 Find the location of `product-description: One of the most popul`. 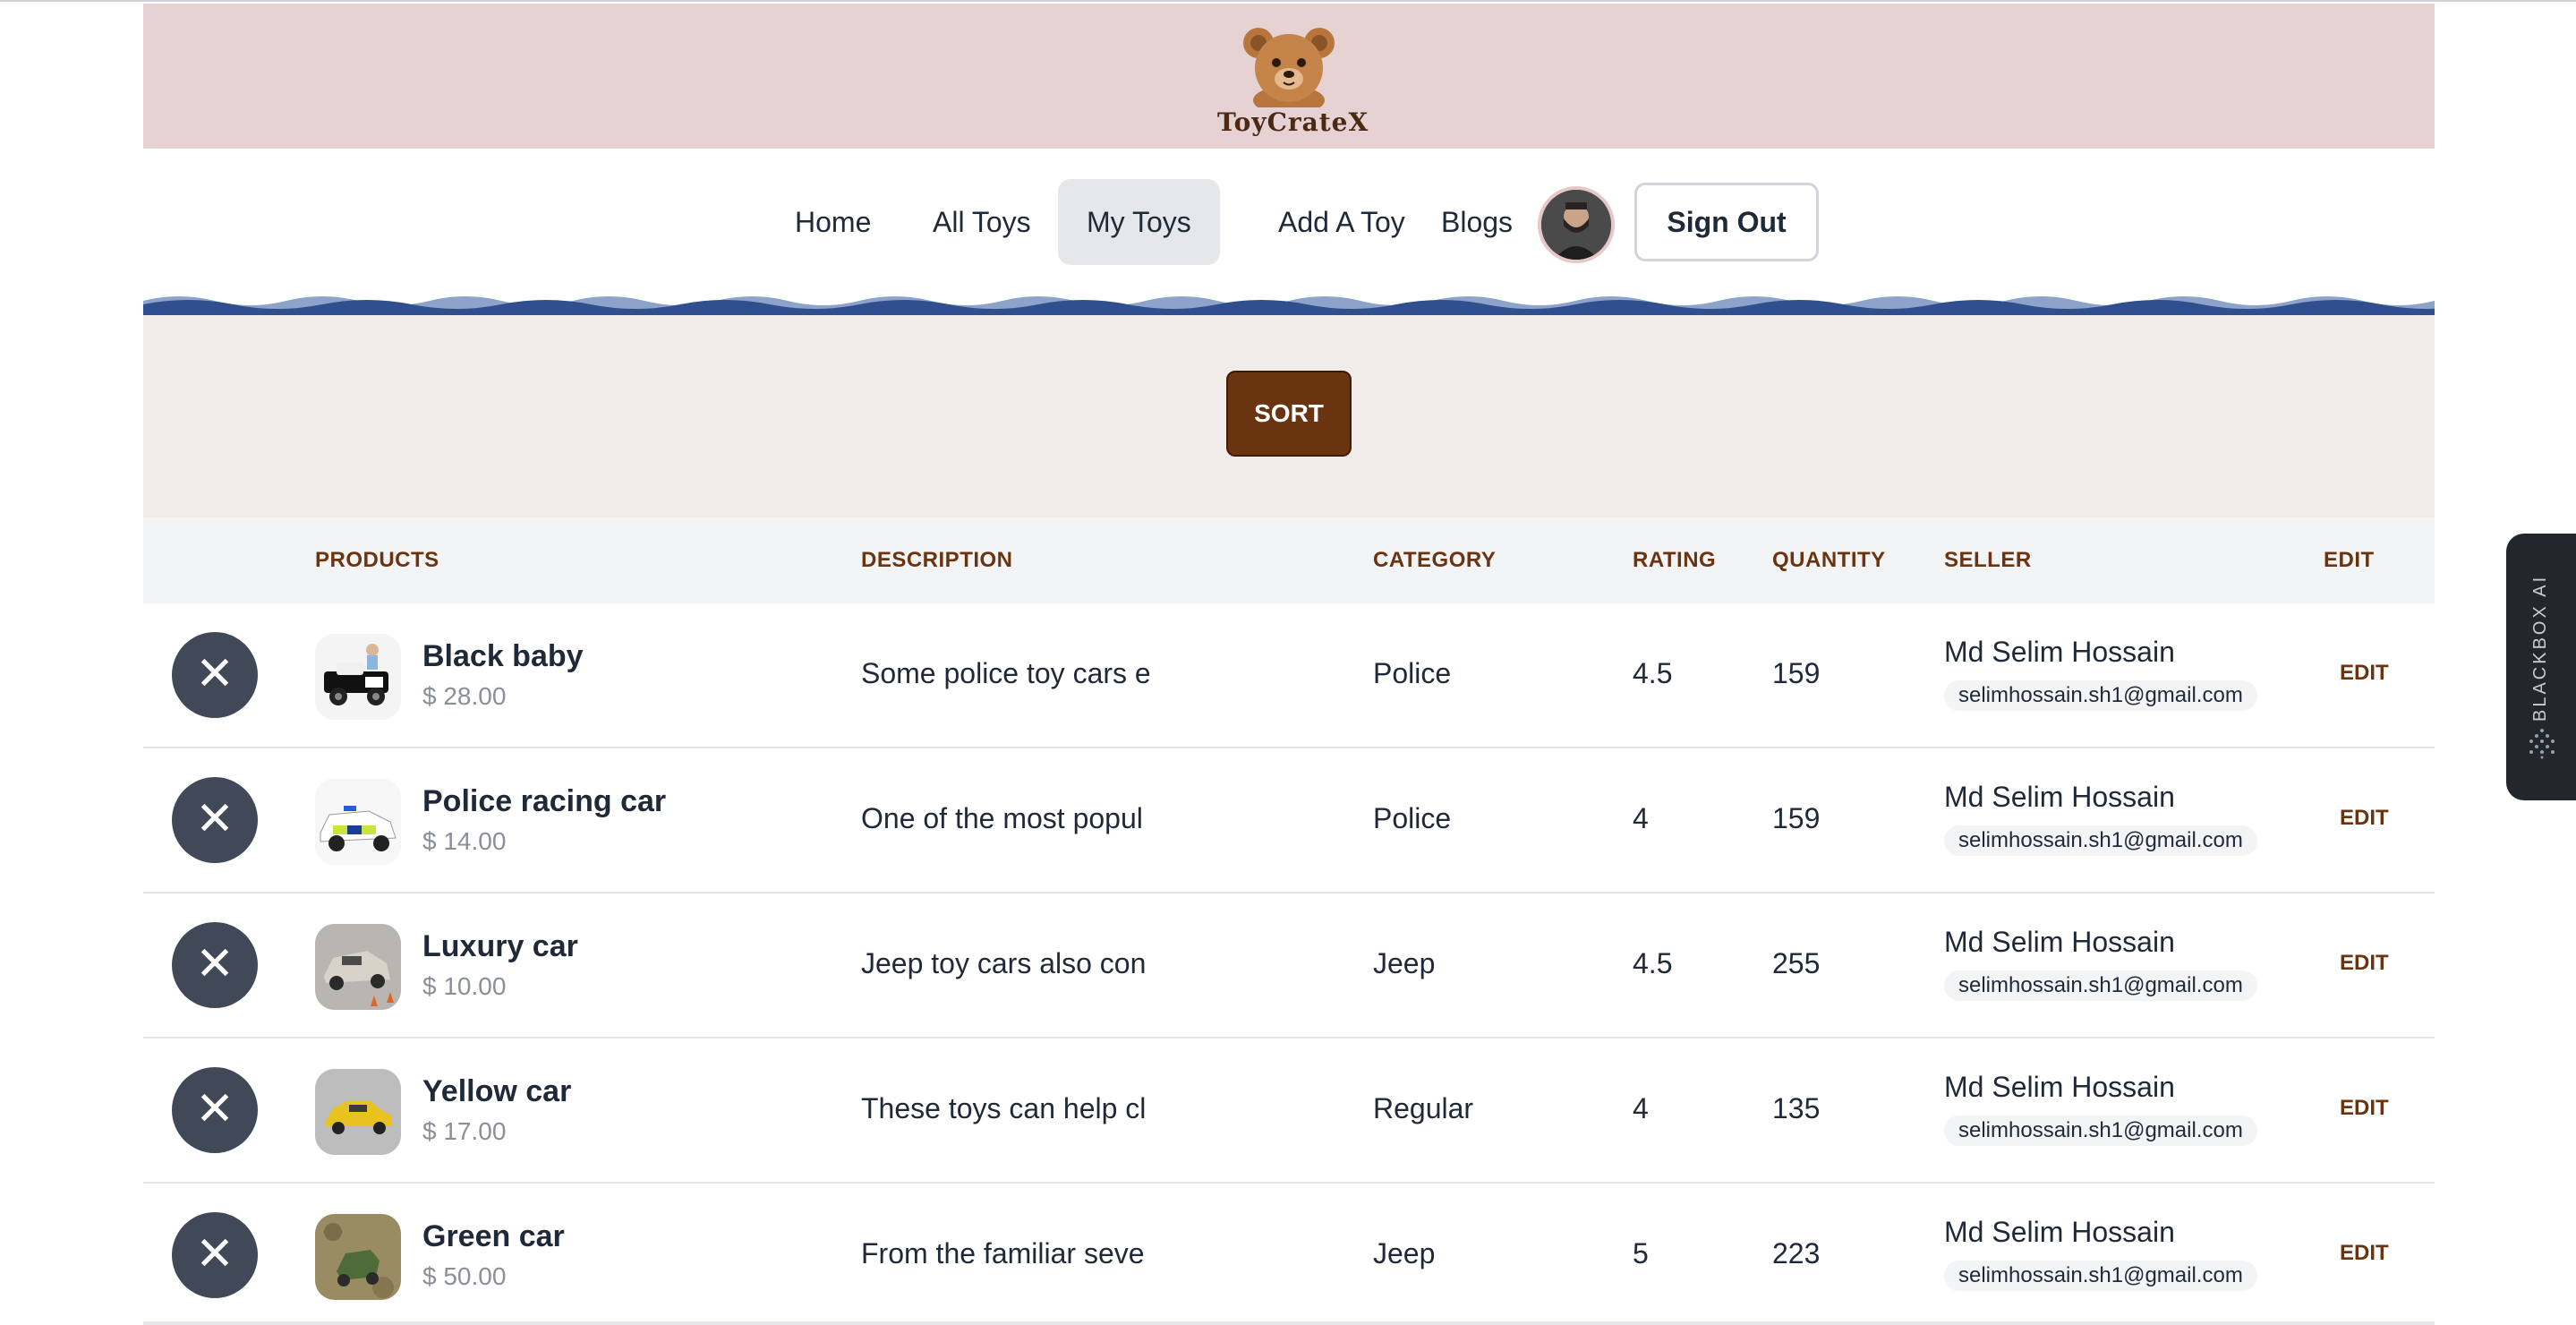

product-description: One of the most popul is located at coordinates (1002, 818).